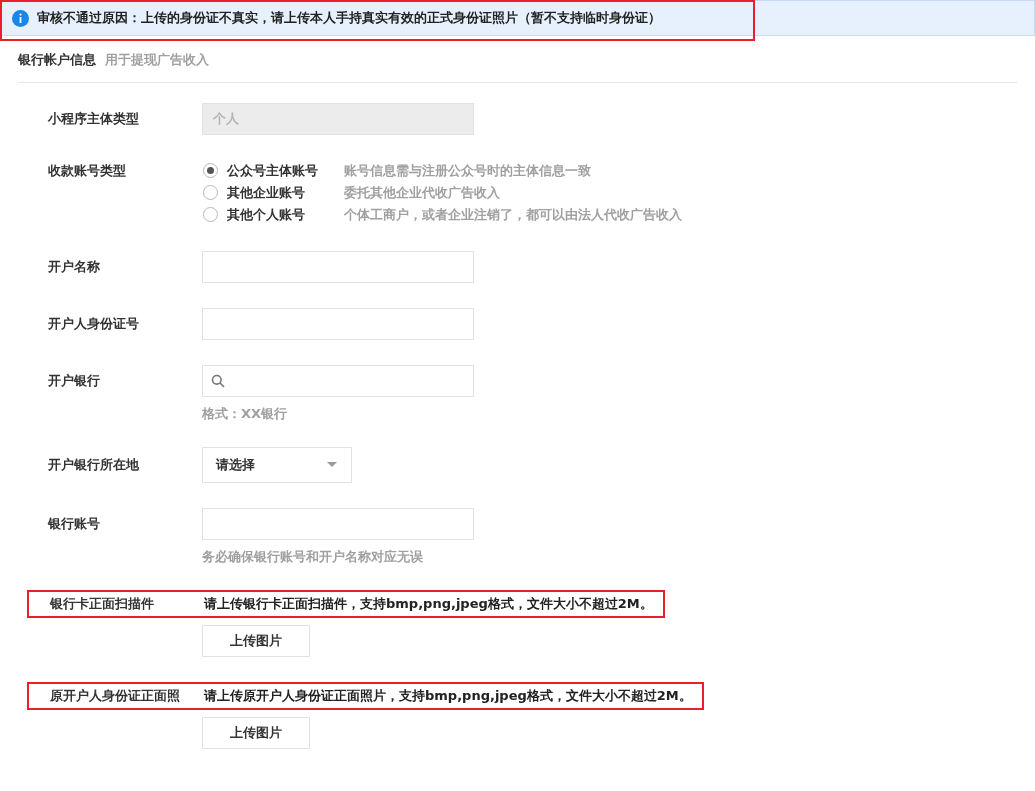 The image size is (1035, 791). What do you see at coordinates (338, 380) in the screenshot?
I see `search-field` at bounding box center [338, 380].